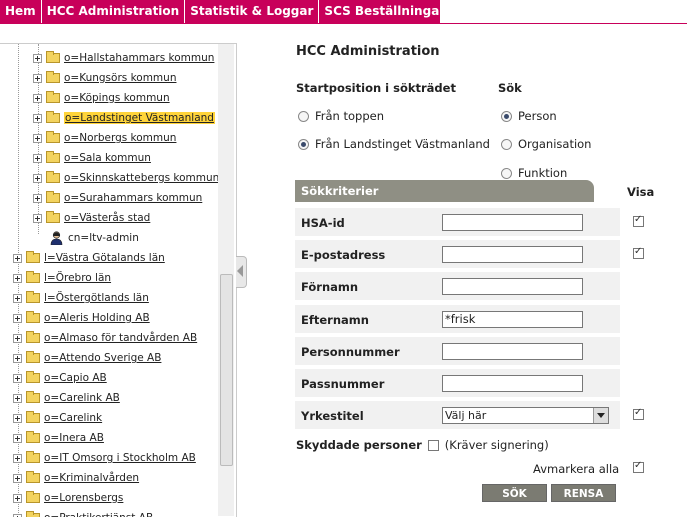  I want to click on tree-node: o=Skinnskattebergs kommun, so click(126, 178).